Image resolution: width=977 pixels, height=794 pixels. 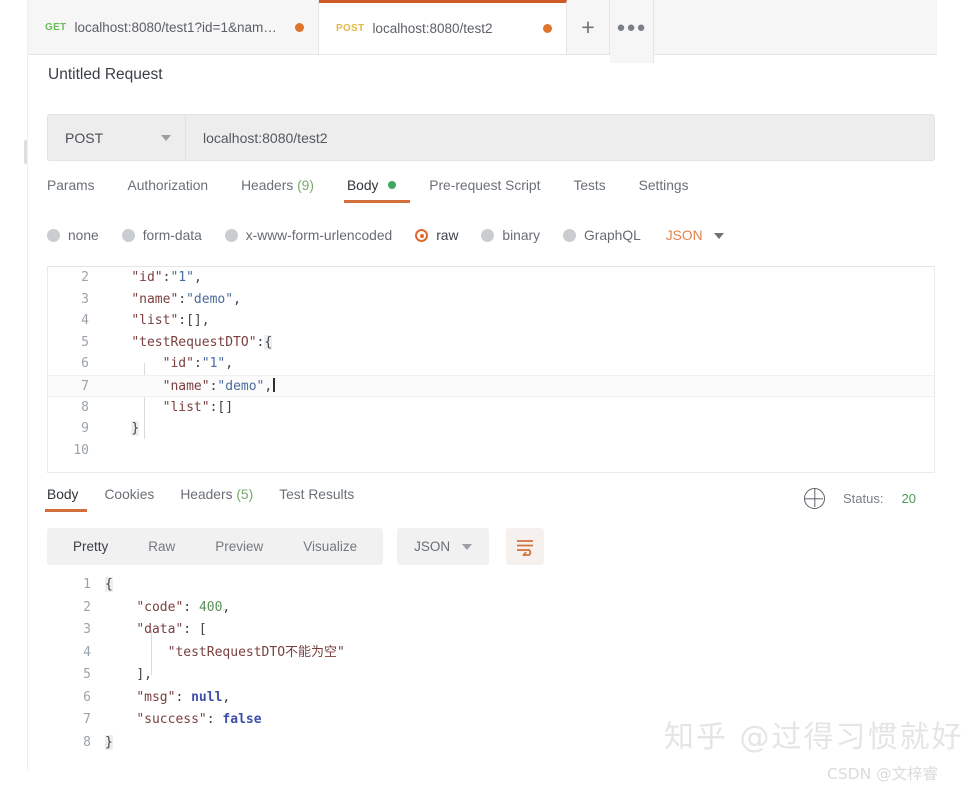 What do you see at coordinates (274, 384) in the screenshot?
I see `text-cursor` at bounding box center [274, 384].